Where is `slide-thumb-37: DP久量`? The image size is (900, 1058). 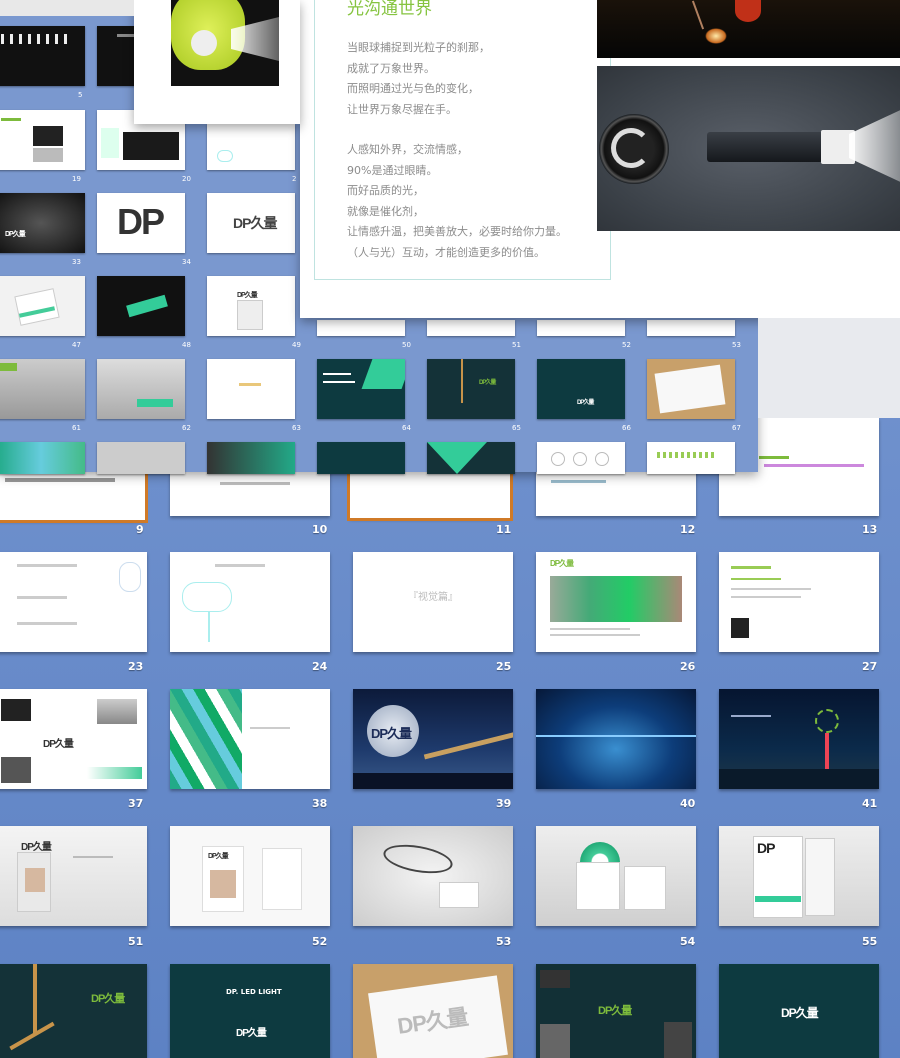 slide-thumb-37: DP久量 is located at coordinates (73, 739).